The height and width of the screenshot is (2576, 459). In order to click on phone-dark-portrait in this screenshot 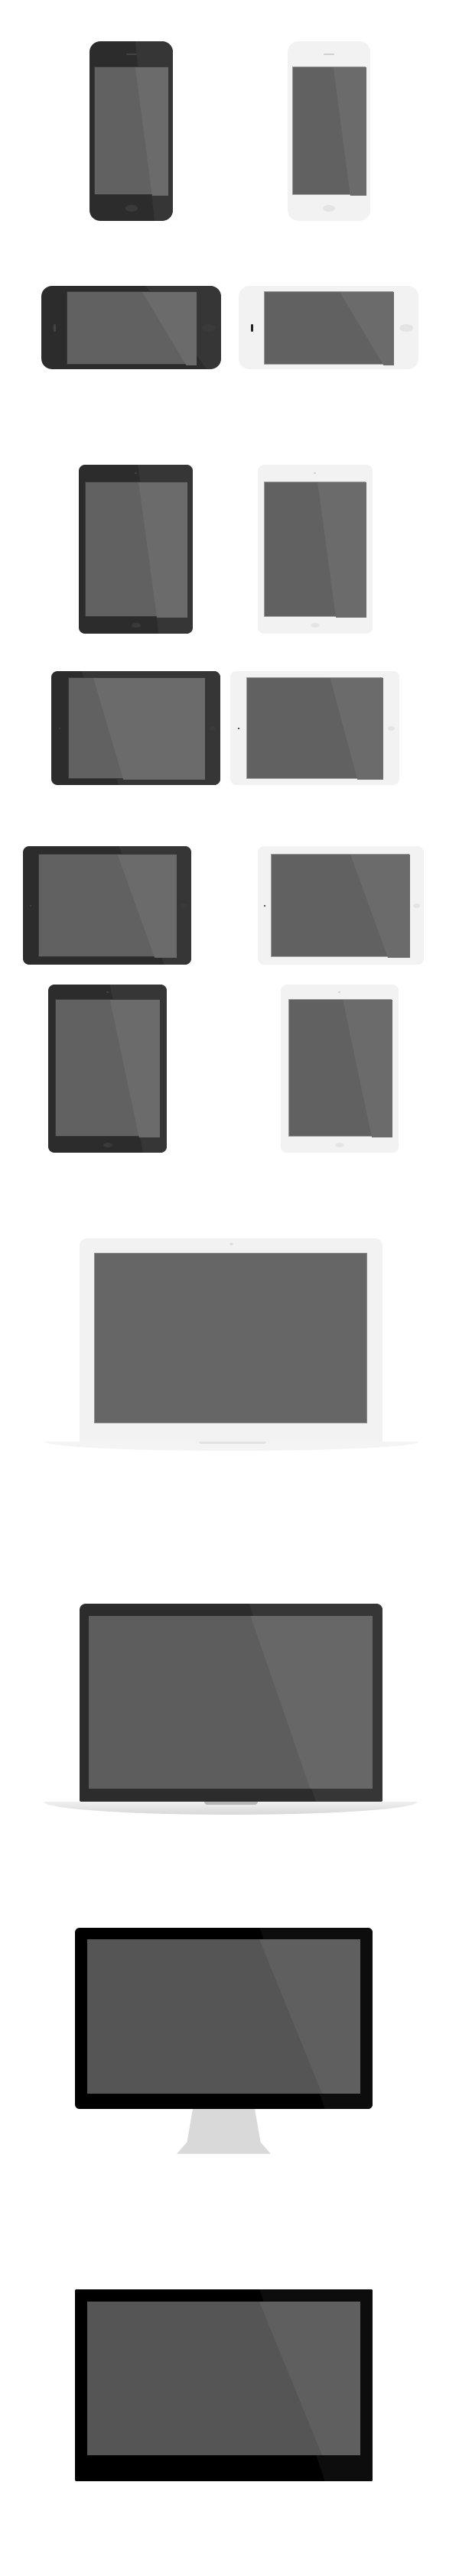, I will do `click(131, 131)`.